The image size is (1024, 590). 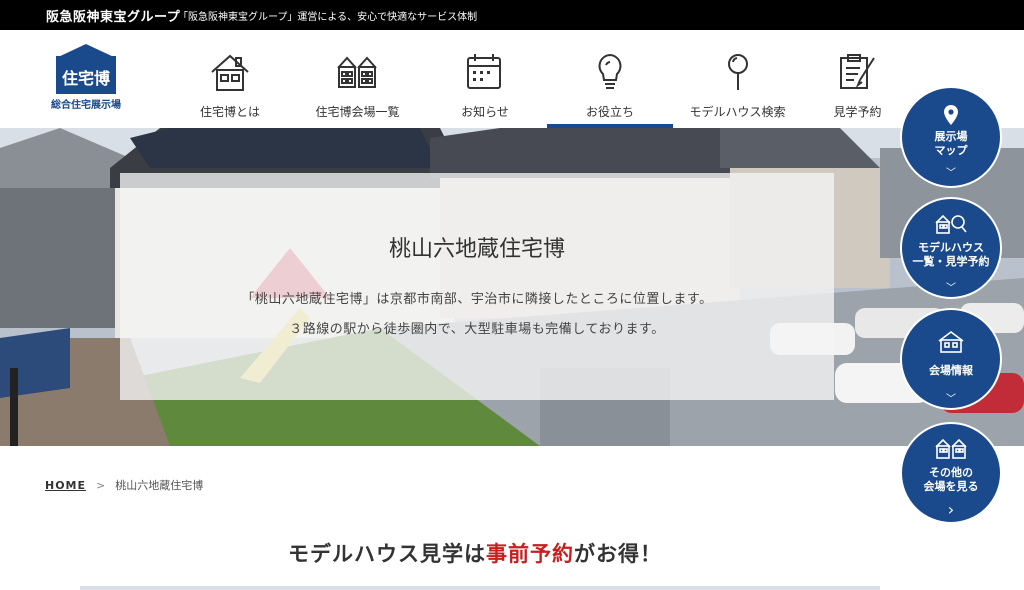 I want to click on group-tagline: 「阪急阪神東宝グループ」運営による、安心で快適なサービス体制, so click(x=328, y=17).